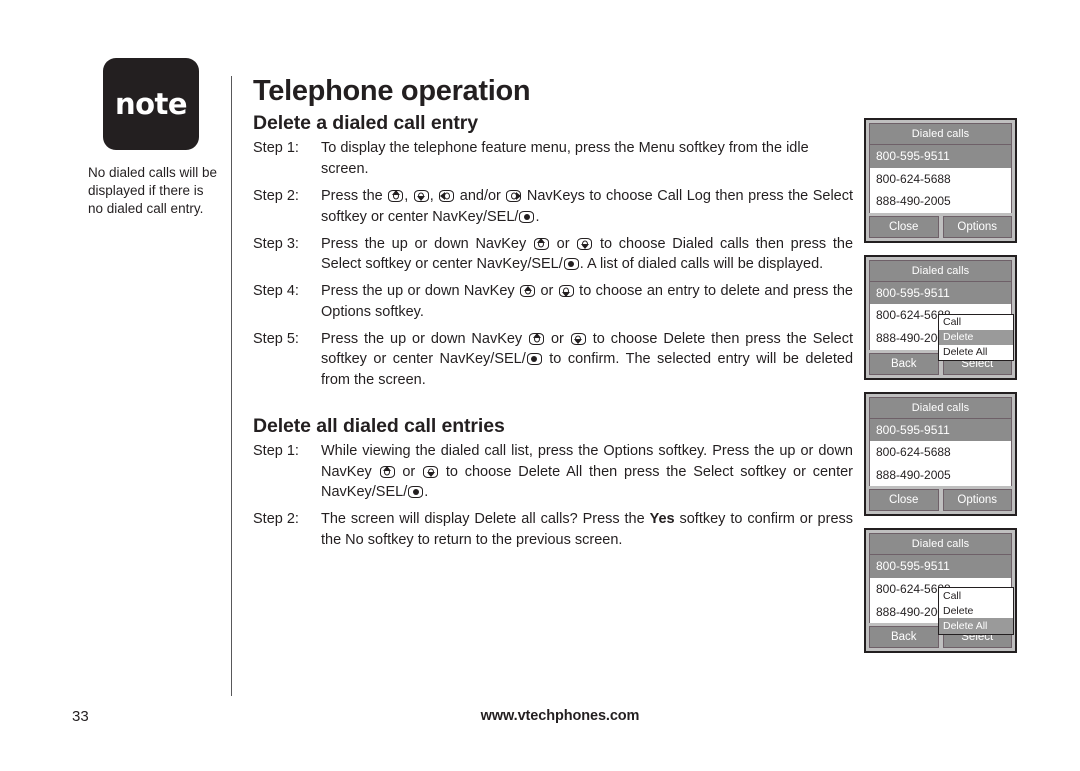 The image size is (1080, 771). I want to click on step-label: Step 3:, so click(276, 243).